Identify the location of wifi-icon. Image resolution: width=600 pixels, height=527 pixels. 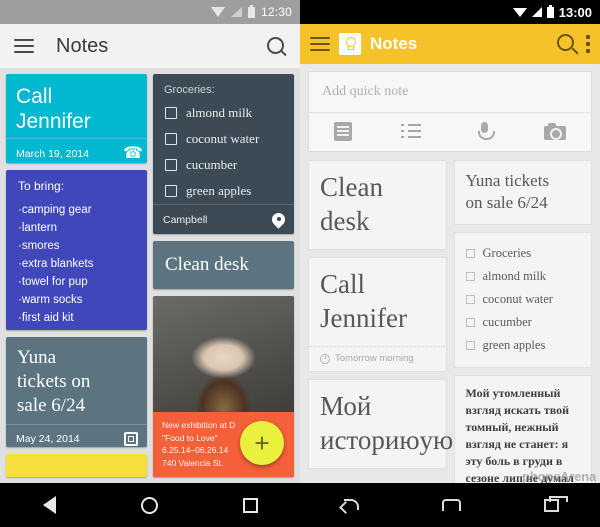
(519, 12).